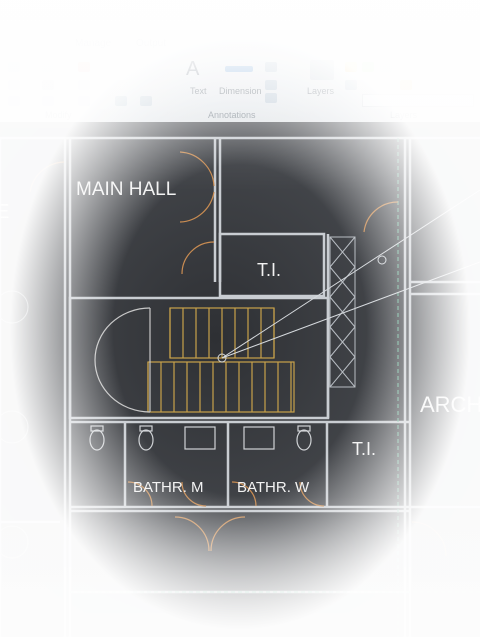 The height and width of the screenshot is (637, 480). Describe the element at coordinates (93, 43) in the screenshot. I see `tab-manage: Manage` at that location.